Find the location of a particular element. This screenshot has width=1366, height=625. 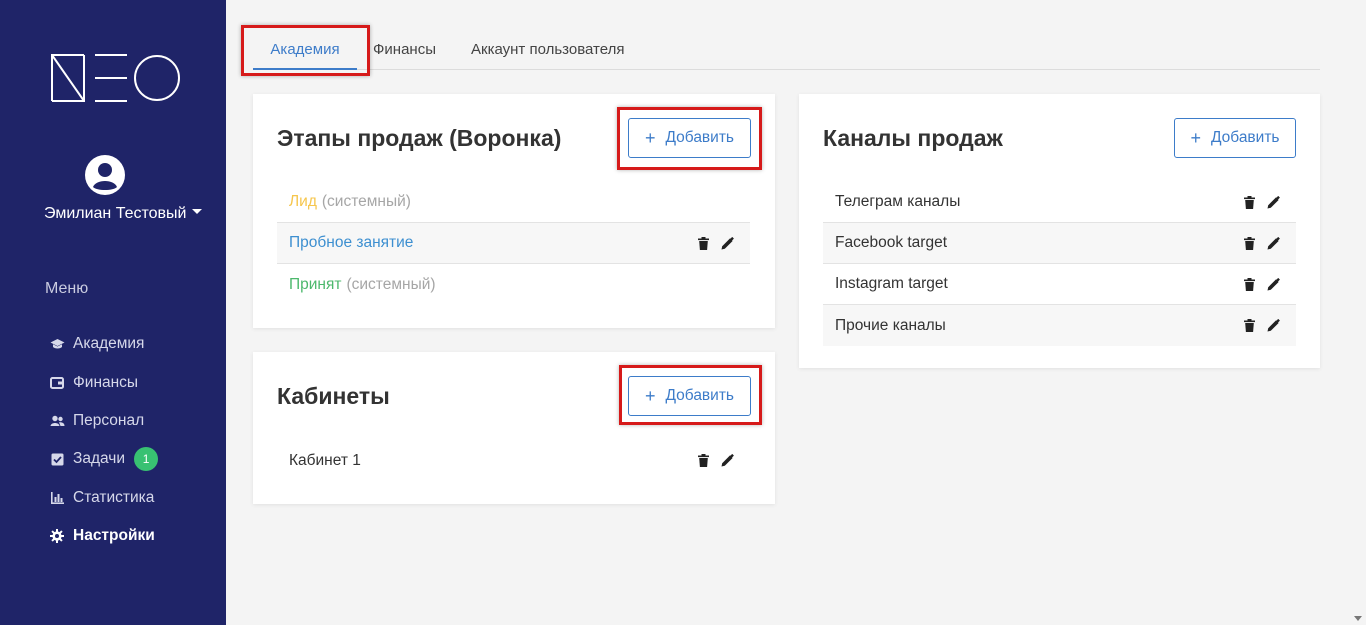

sidebar-item-label: Финансы is located at coordinates (106, 382).